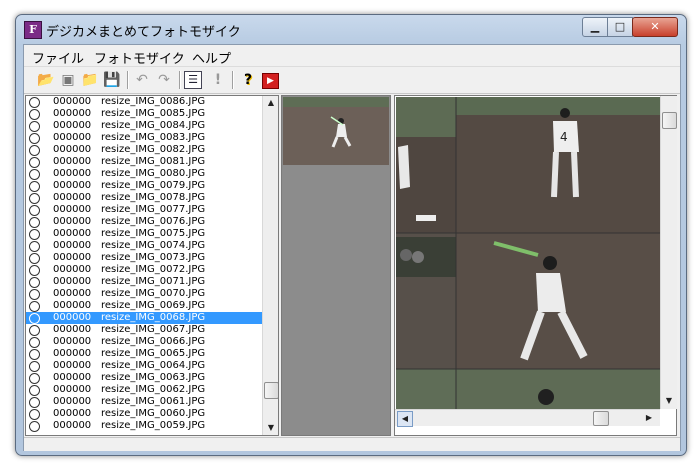 The height and width of the screenshot is (470, 700). I want to click on help-icon: ?, so click(248, 80).